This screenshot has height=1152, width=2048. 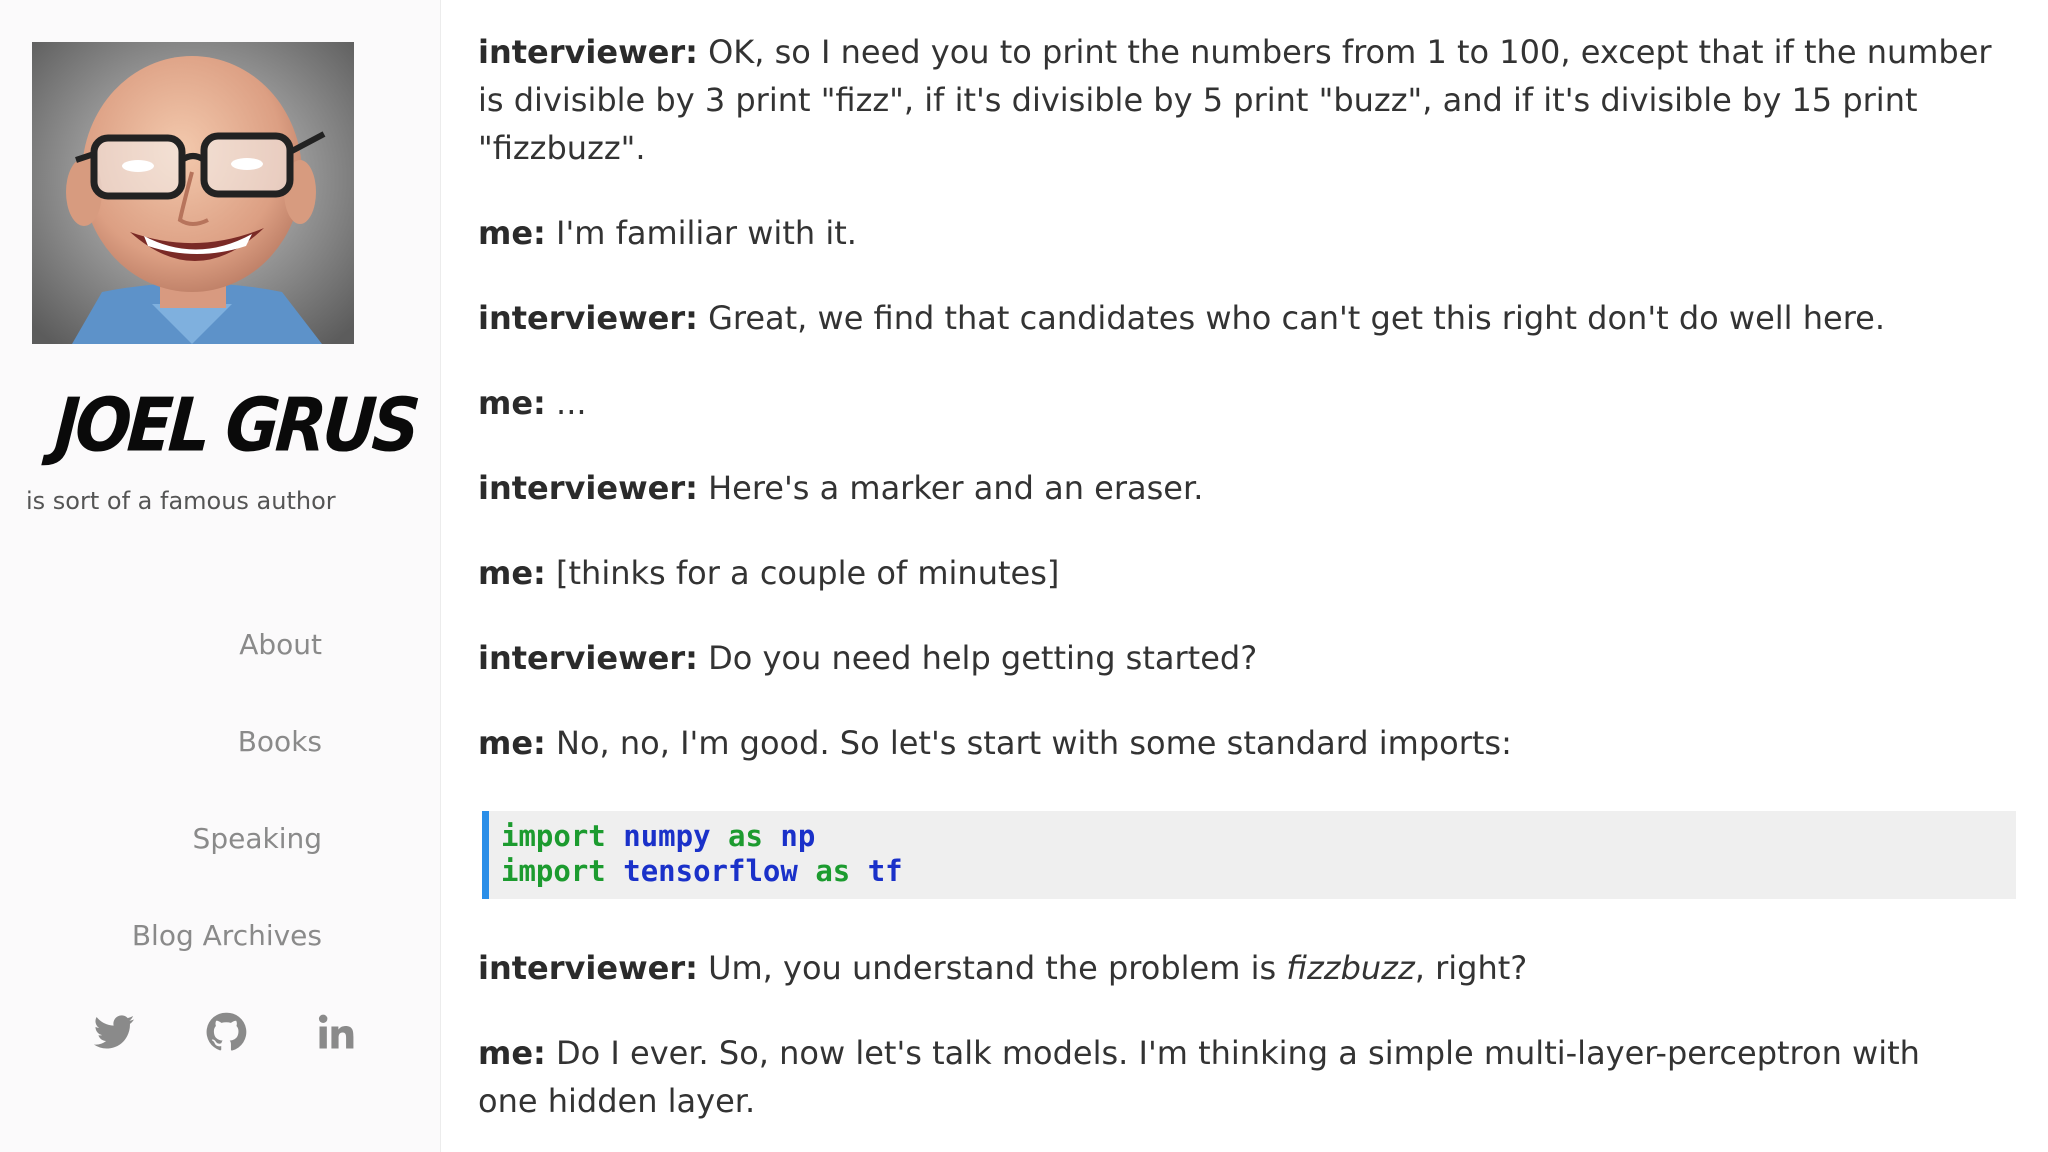 What do you see at coordinates (956, 488) in the screenshot?
I see `dialogue-text: Here's a marker and an eraser.` at bounding box center [956, 488].